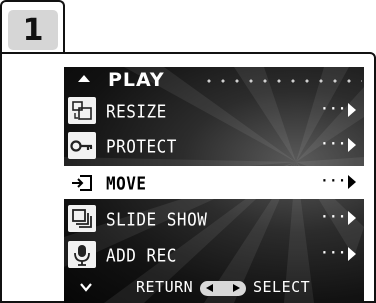  Describe the element at coordinates (82, 218) in the screenshot. I see `slideshow-icon` at that location.